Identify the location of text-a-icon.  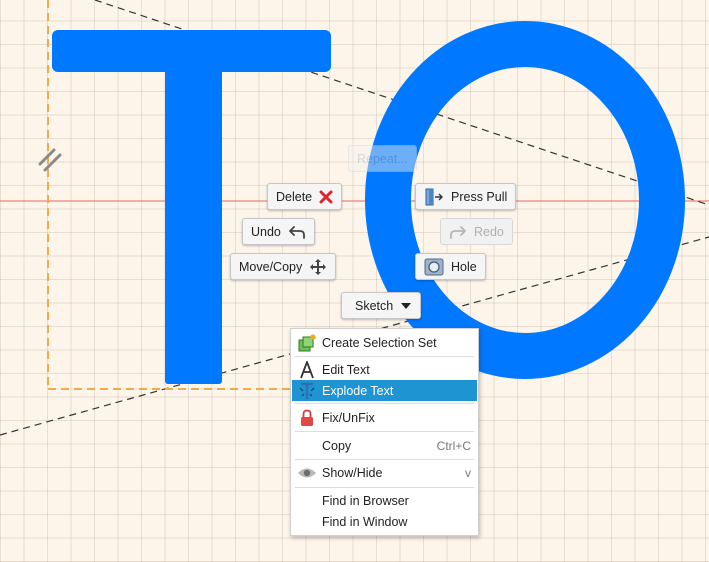
(307, 369).